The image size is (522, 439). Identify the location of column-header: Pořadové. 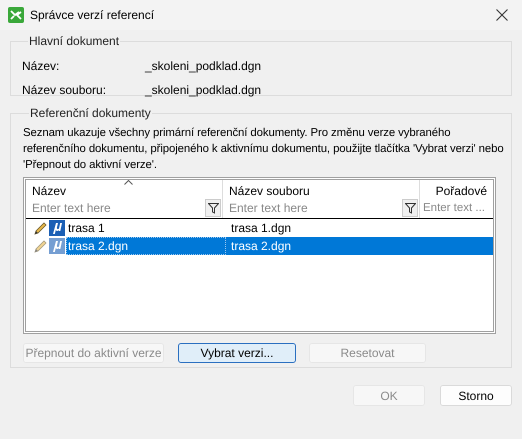
(461, 191).